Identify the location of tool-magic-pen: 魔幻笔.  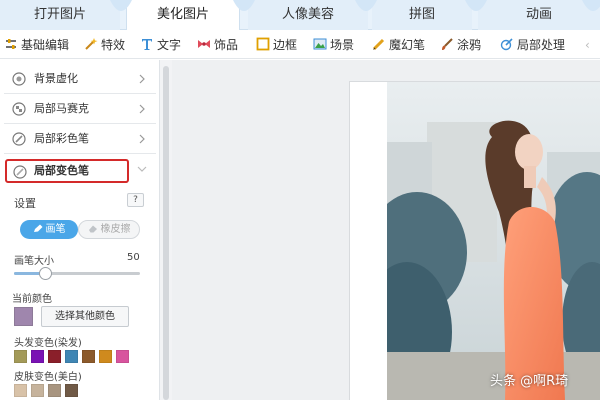
(398, 45).